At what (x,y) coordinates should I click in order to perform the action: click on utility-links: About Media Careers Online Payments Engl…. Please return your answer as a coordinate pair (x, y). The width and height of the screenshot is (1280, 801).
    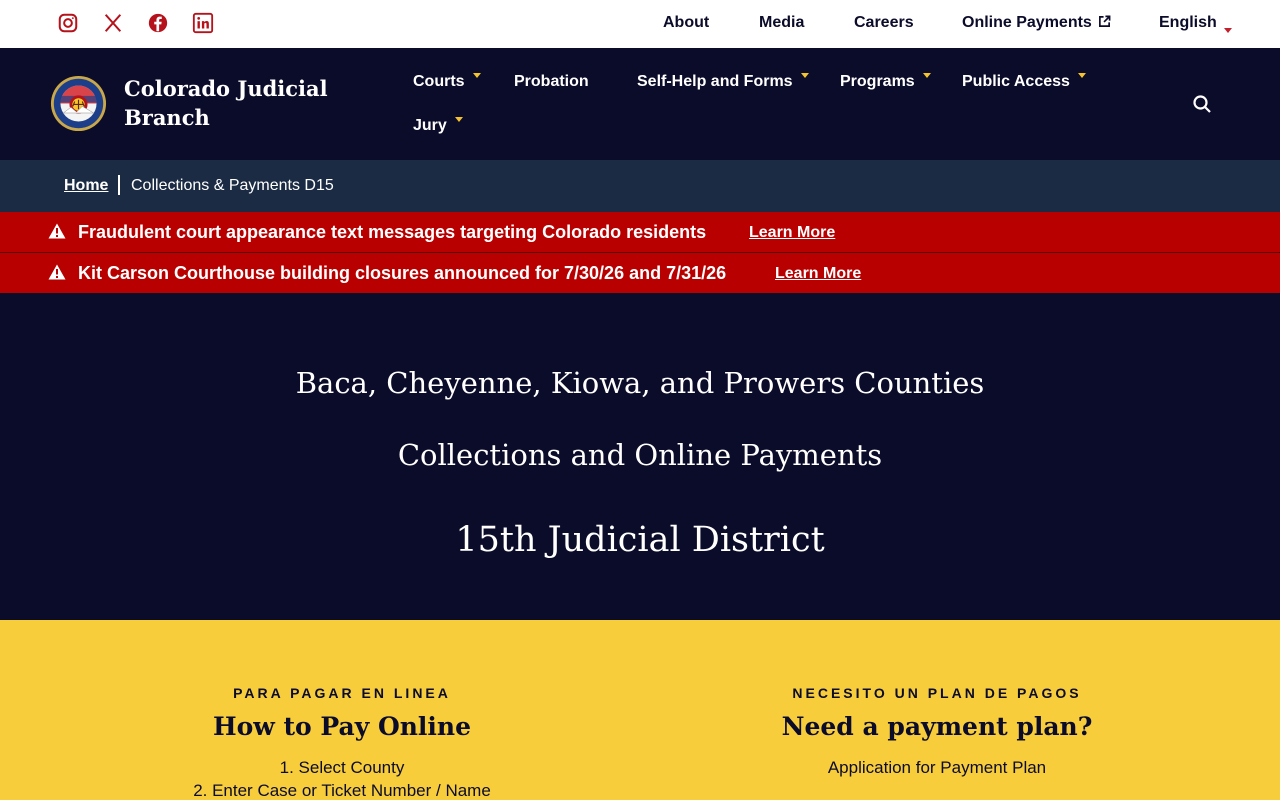
    Looking at the image, I should click on (640, 24).